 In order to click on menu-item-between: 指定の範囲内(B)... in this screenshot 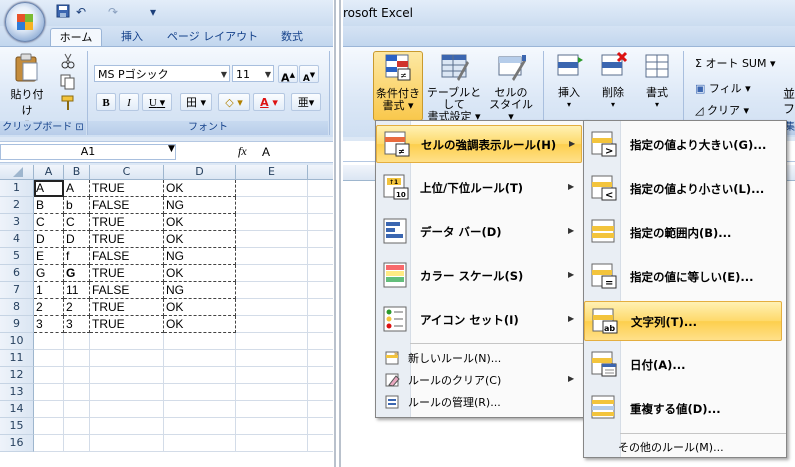, I will do `click(684, 233)`.